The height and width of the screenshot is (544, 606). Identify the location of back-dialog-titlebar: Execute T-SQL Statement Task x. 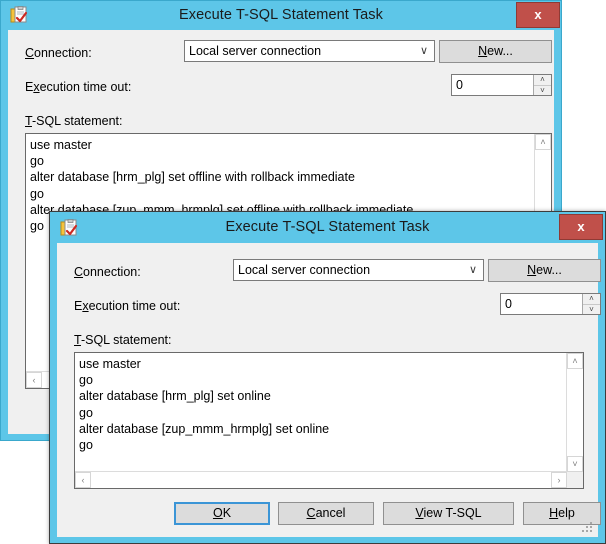
(281, 15).